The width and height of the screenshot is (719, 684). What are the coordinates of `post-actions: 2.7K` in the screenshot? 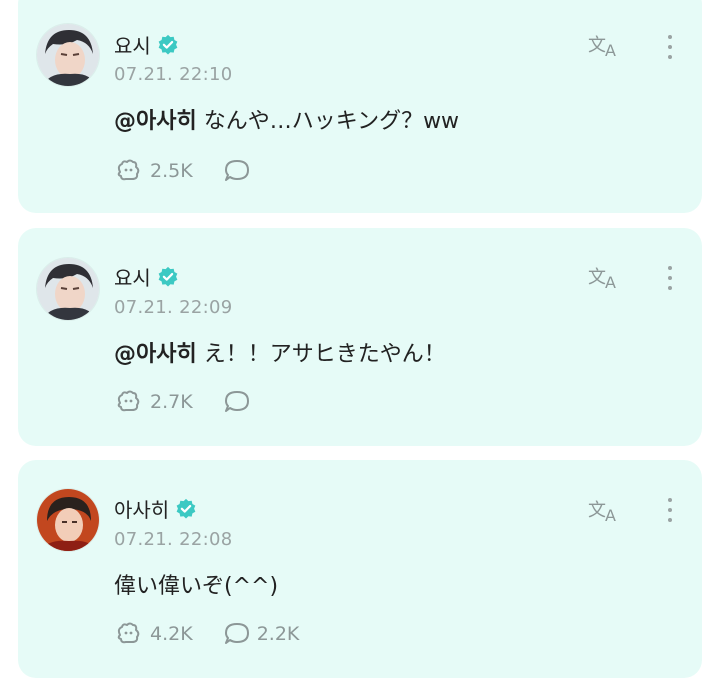 It's located at (200, 402).